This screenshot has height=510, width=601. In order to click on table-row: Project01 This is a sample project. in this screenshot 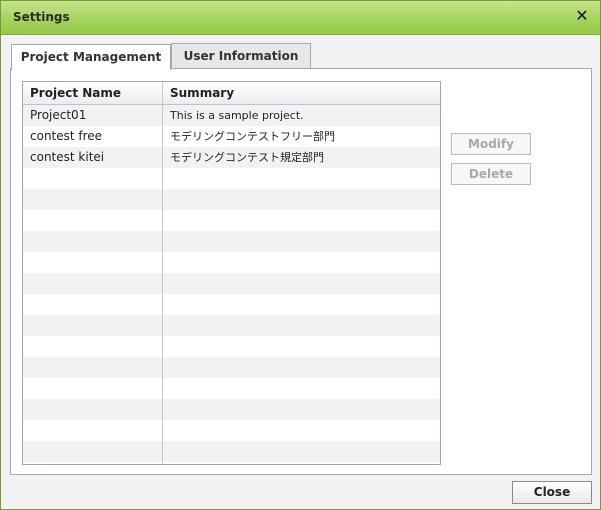, I will do `click(231, 115)`.